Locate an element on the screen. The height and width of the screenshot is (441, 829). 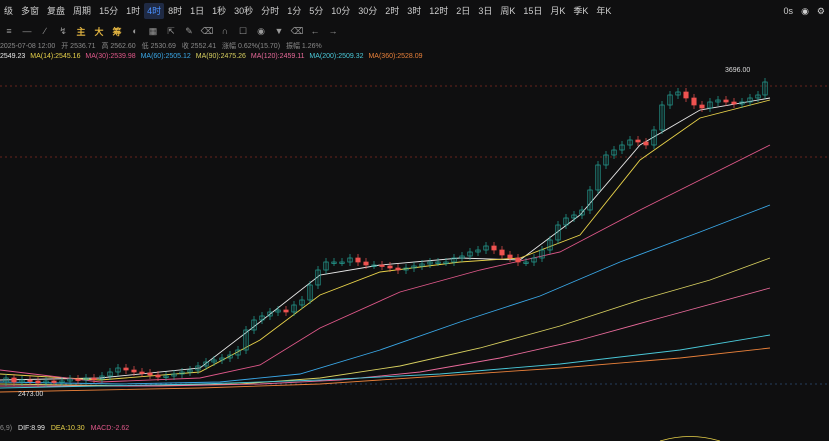
macd-dea: DEA:10.30 is located at coordinates (67, 428).